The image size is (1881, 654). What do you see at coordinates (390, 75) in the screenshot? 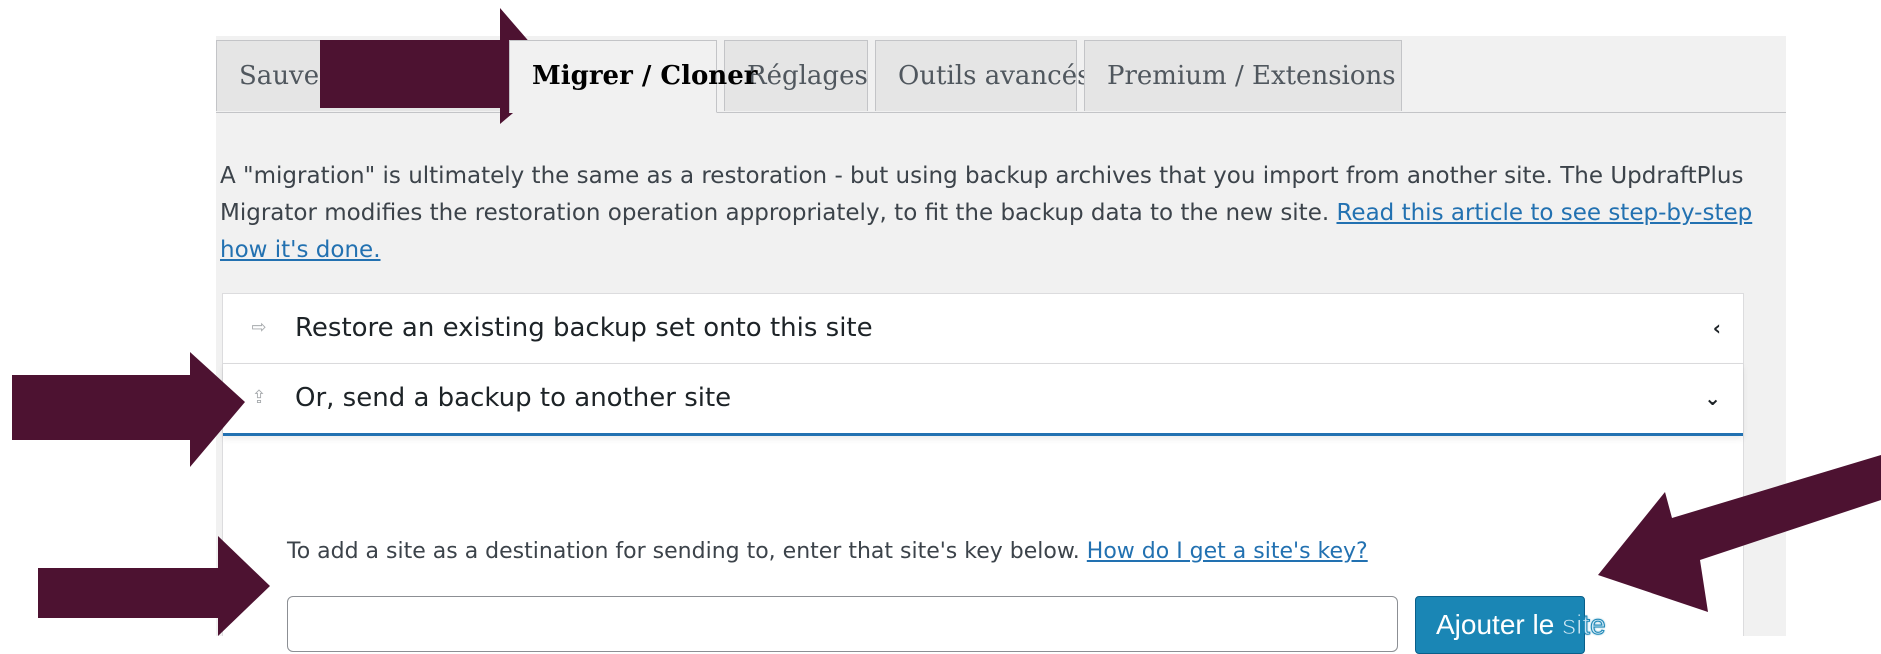
I see `tab-backup-restore: Sauvegarder / Restaurer` at bounding box center [390, 75].